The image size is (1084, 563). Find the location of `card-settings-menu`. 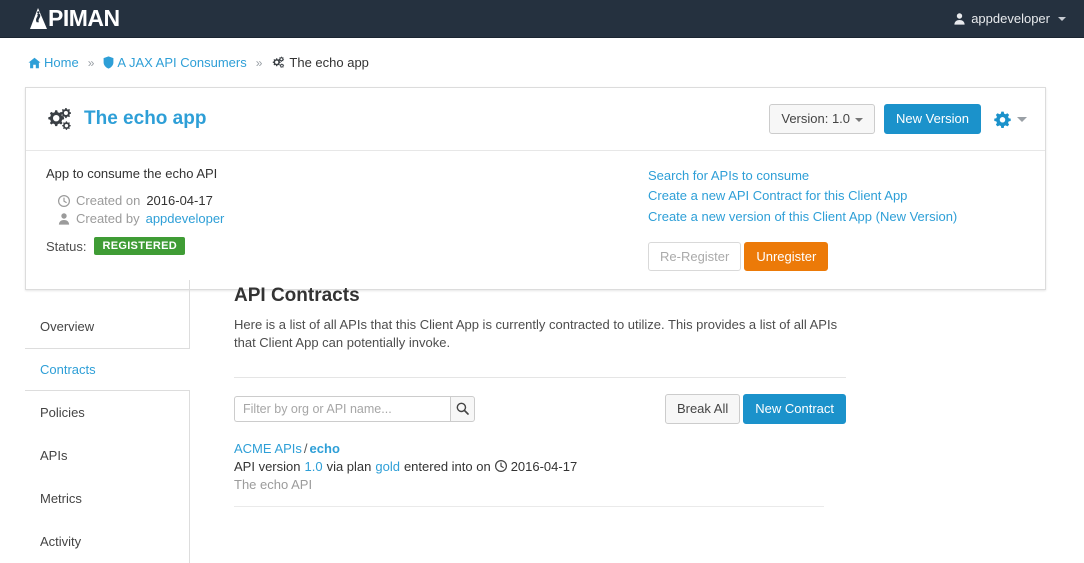

card-settings-menu is located at coordinates (1008, 119).